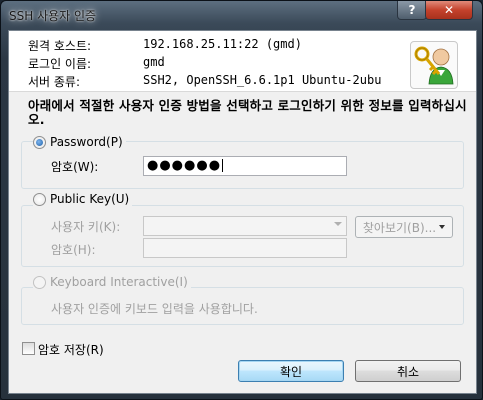  I want to click on keyboard-radio: Keyboard Interactive(I), so click(112, 282).